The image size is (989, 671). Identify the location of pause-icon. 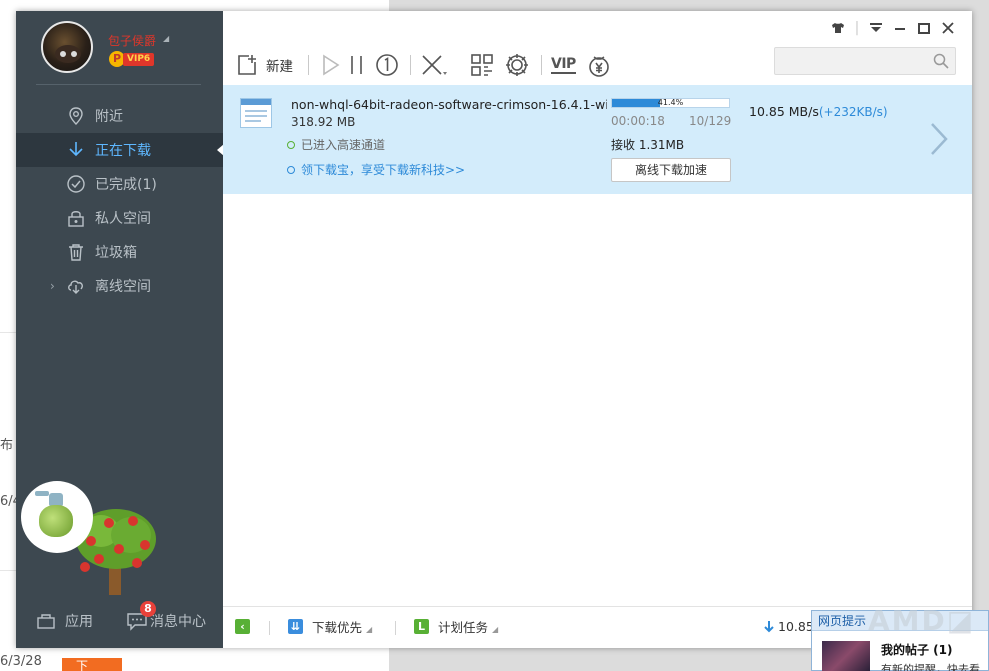
(356, 65).